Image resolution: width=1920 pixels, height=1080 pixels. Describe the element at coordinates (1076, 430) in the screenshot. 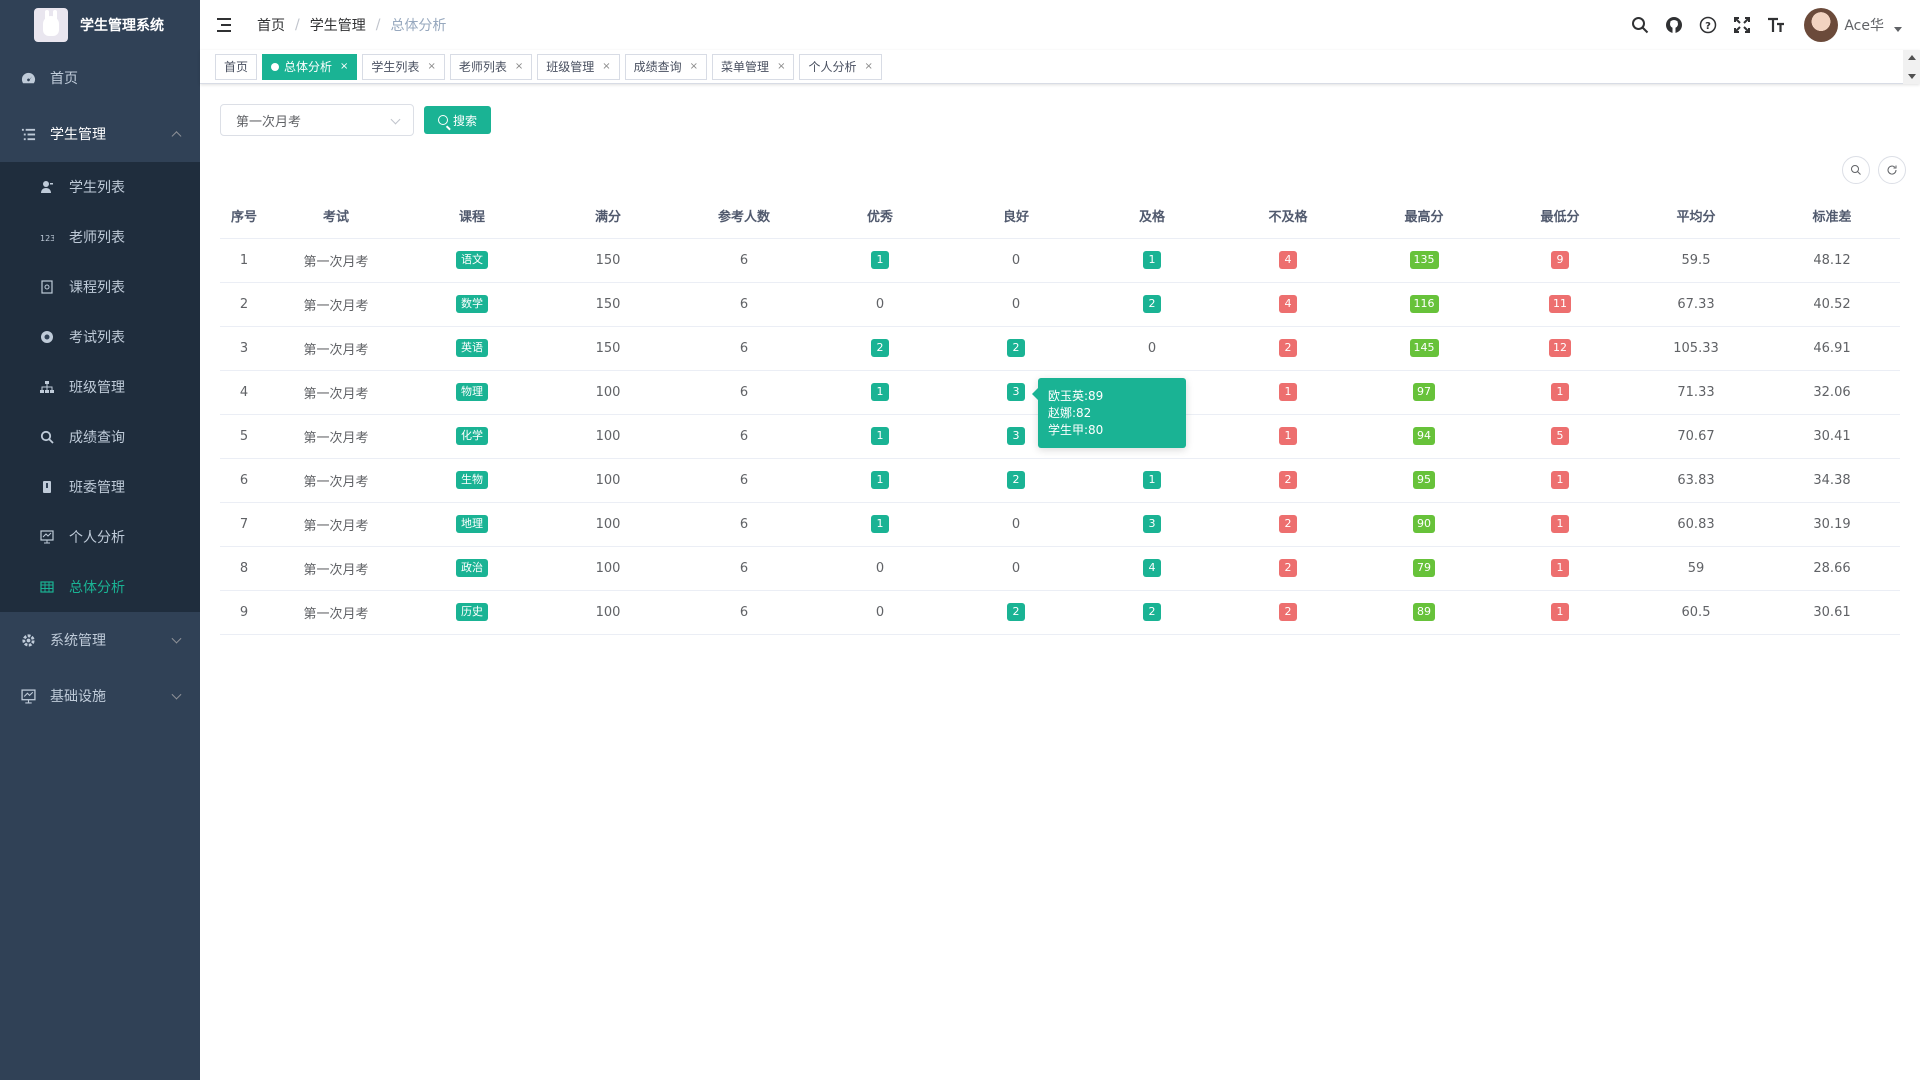

I see `tooltip-line: 学生甲:80` at that location.